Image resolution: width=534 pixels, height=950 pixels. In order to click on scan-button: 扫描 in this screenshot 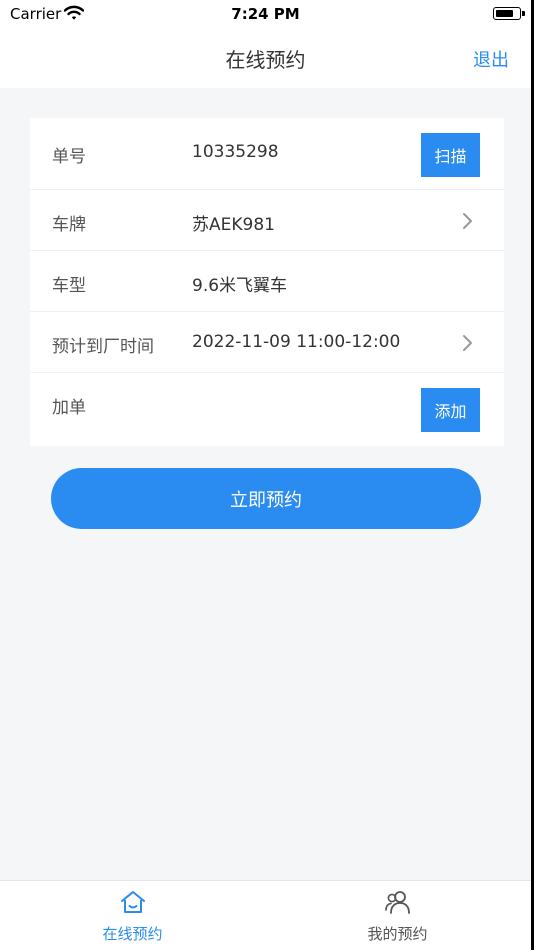, I will do `click(450, 155)`.